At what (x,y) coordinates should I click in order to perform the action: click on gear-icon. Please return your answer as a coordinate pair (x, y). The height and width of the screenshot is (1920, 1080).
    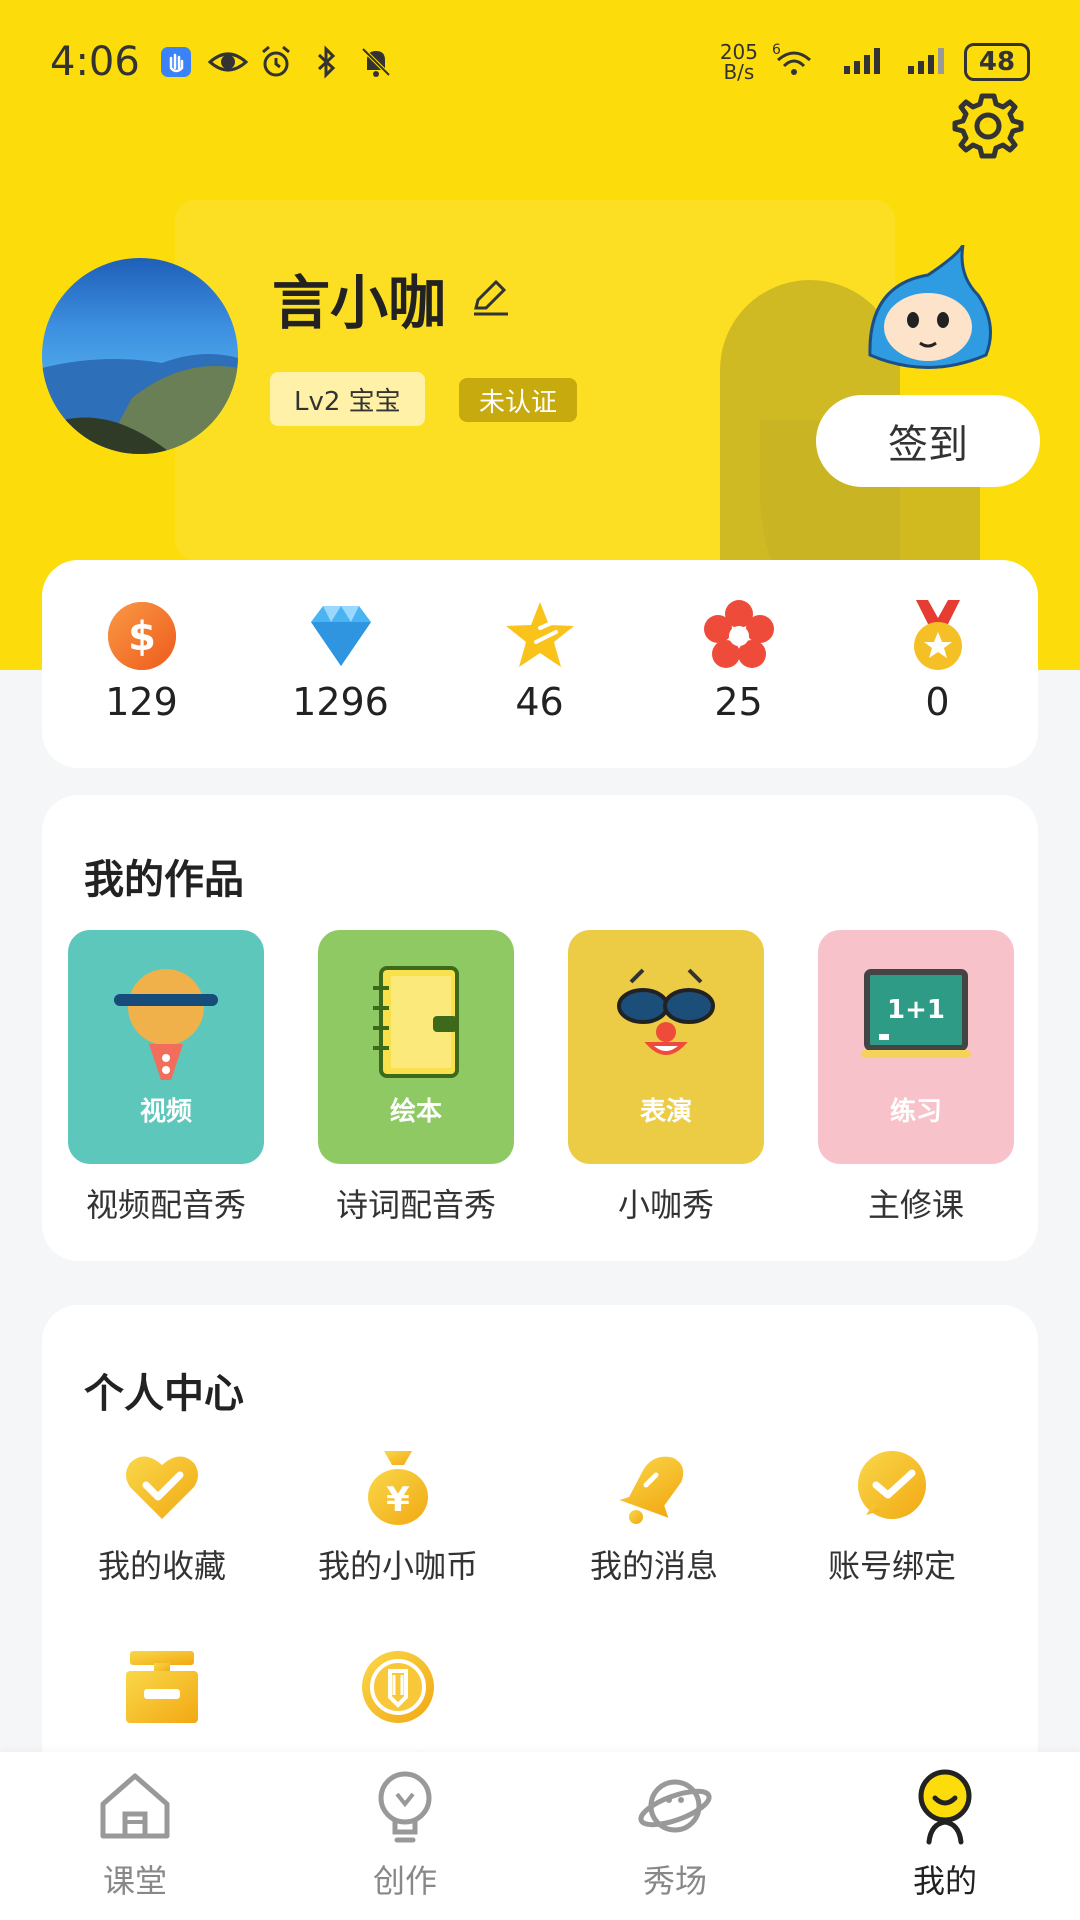
    Looking at the image, I should click on (988, 126).